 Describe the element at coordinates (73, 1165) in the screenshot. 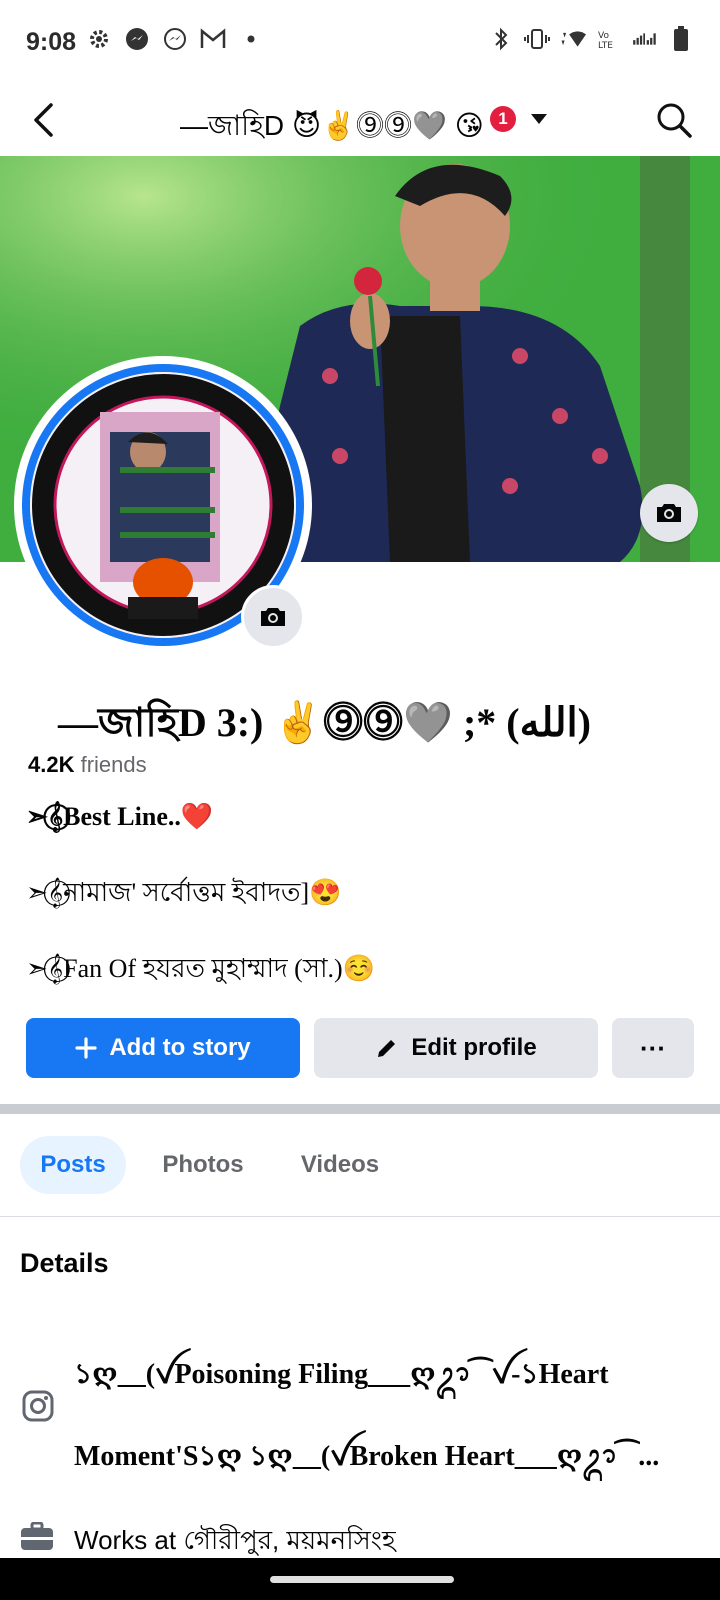

I see `tab-posts: Posts` at that location.